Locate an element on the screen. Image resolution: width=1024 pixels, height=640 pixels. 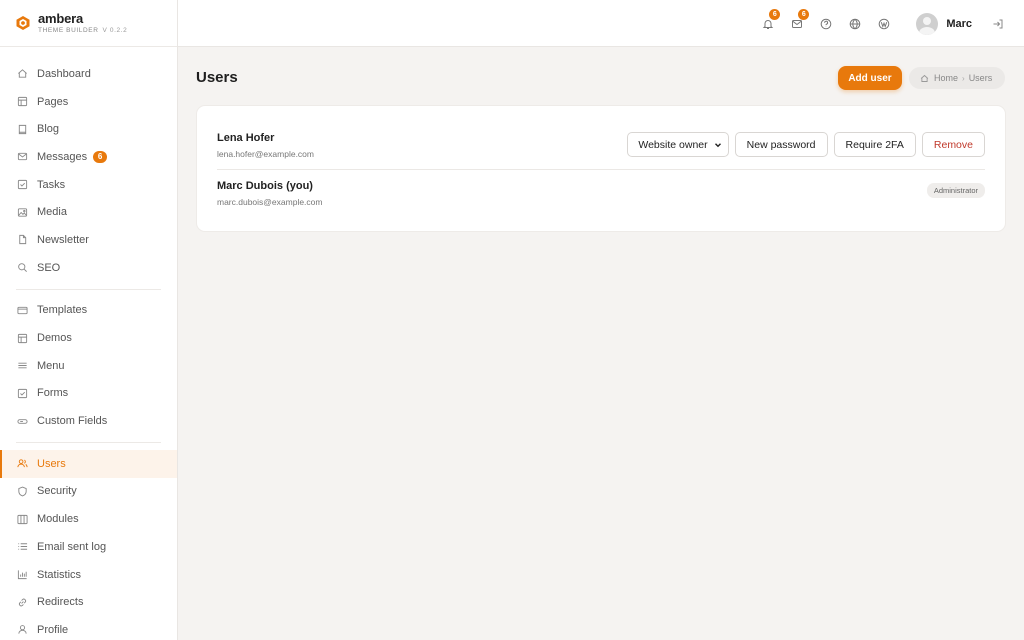
sidebar-item-label: Newsletter is located at coordinates (63, 239).